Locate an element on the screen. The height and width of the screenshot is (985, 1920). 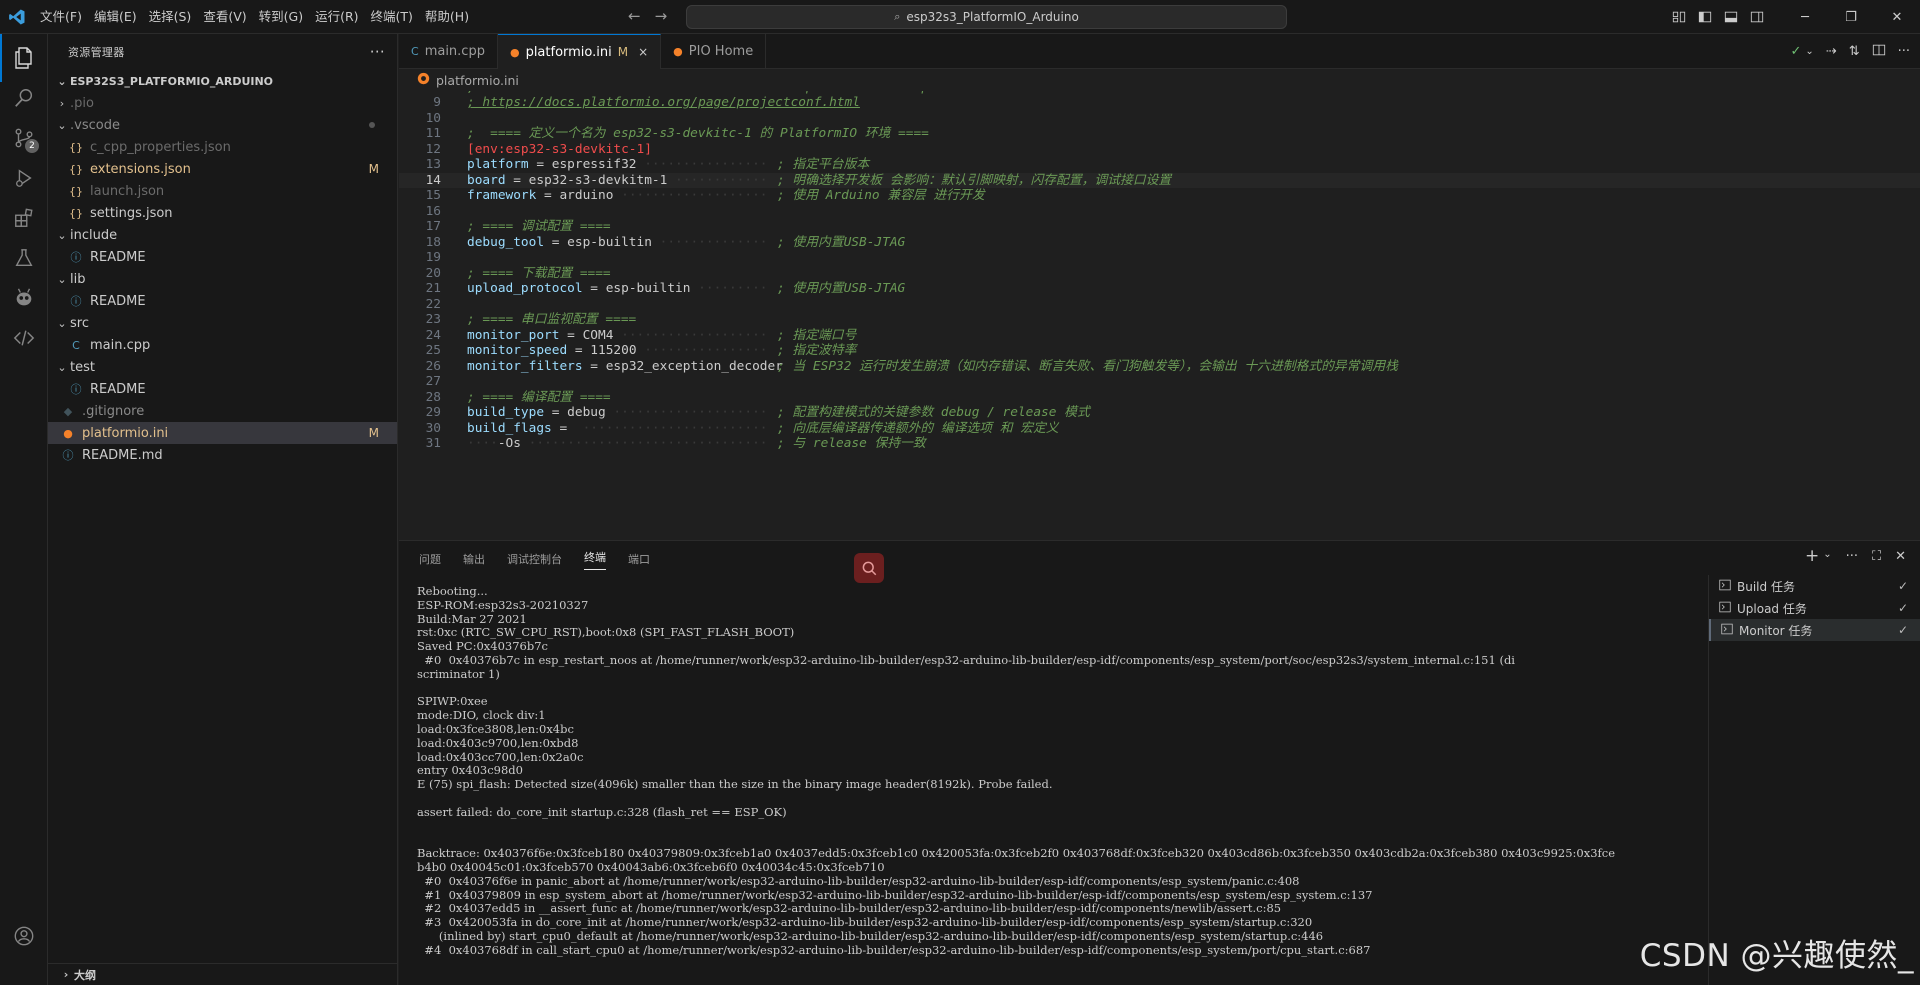
editor-tab: ● platformio.ini M × is located at coordinates (579, 51).